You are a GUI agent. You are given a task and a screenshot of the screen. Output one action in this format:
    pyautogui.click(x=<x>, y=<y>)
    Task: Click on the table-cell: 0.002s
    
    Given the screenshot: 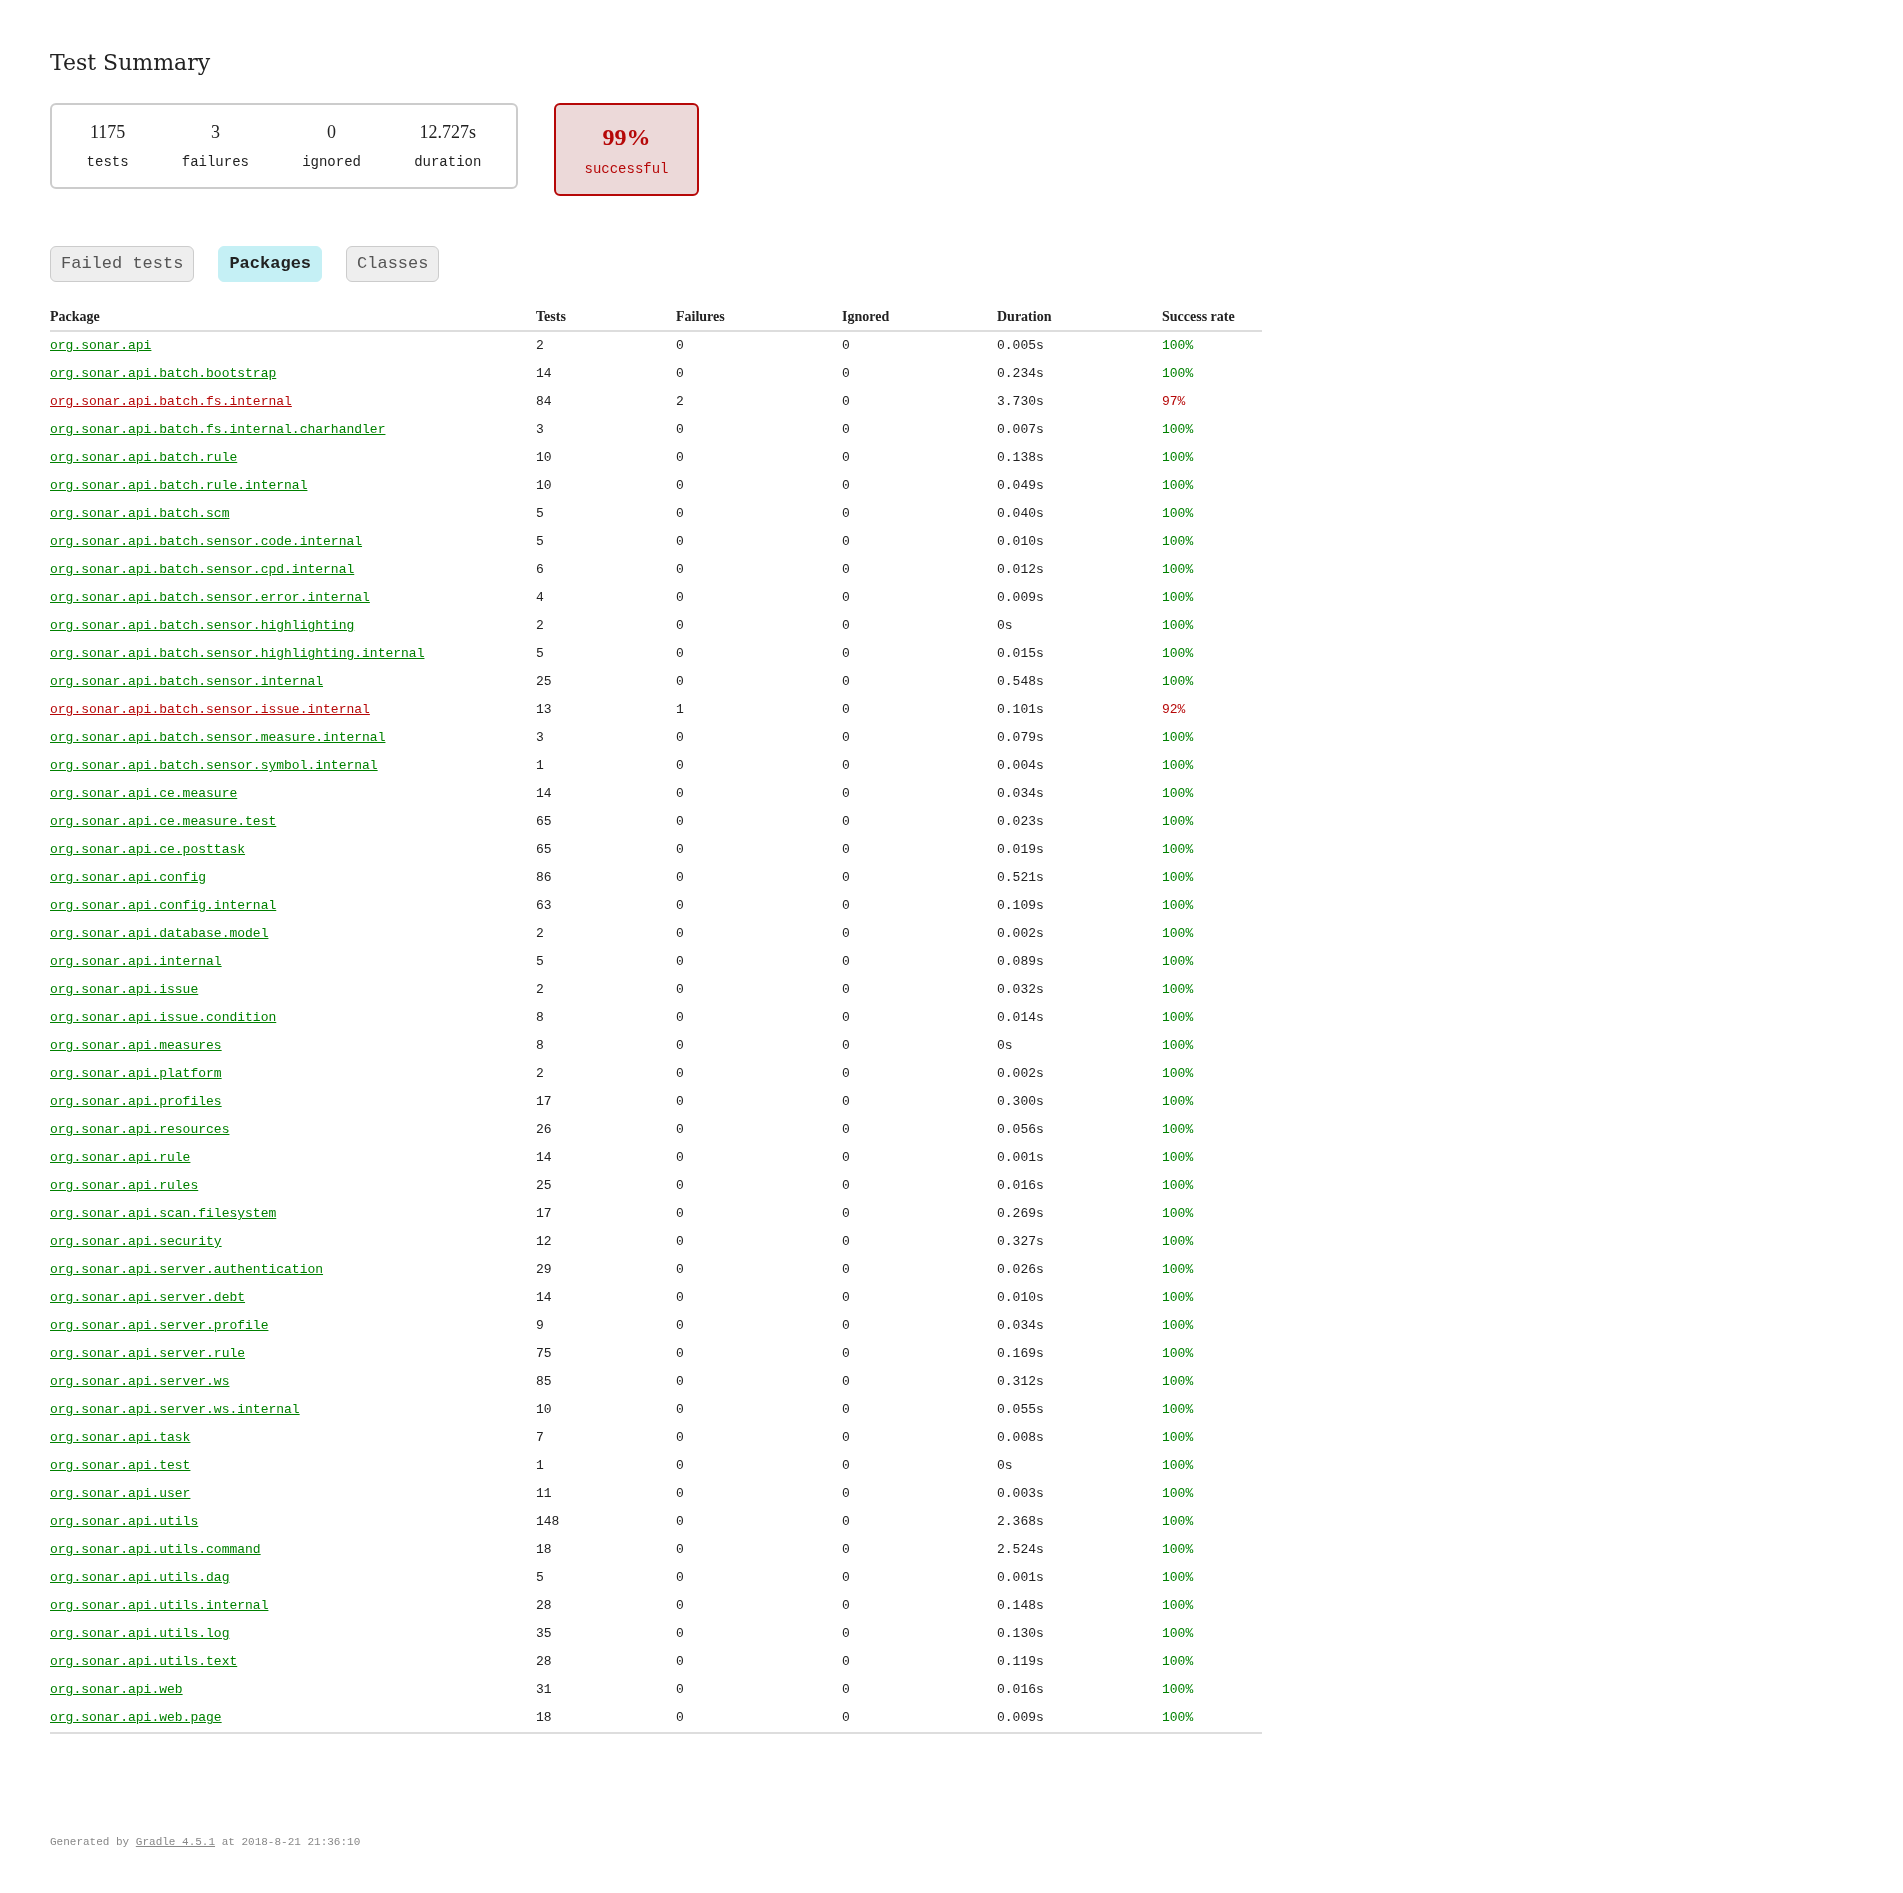 What is the action you would take?
    pyautogui.click(x=1020, y=934)
    